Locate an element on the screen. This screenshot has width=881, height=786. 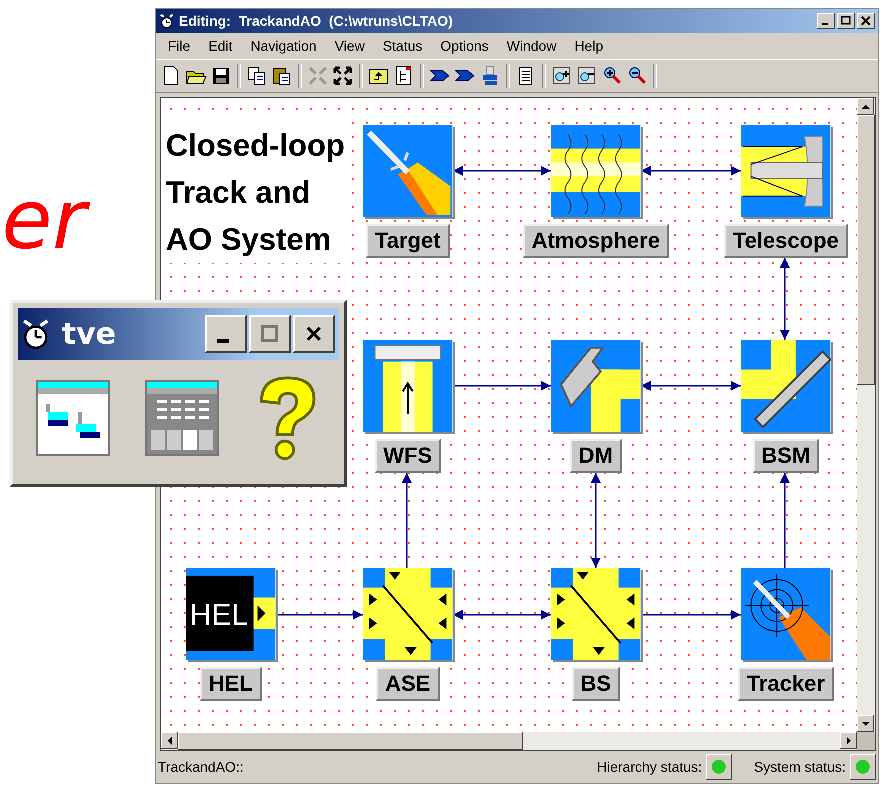
arrow-right-icon is located at coordinates (848, 740).